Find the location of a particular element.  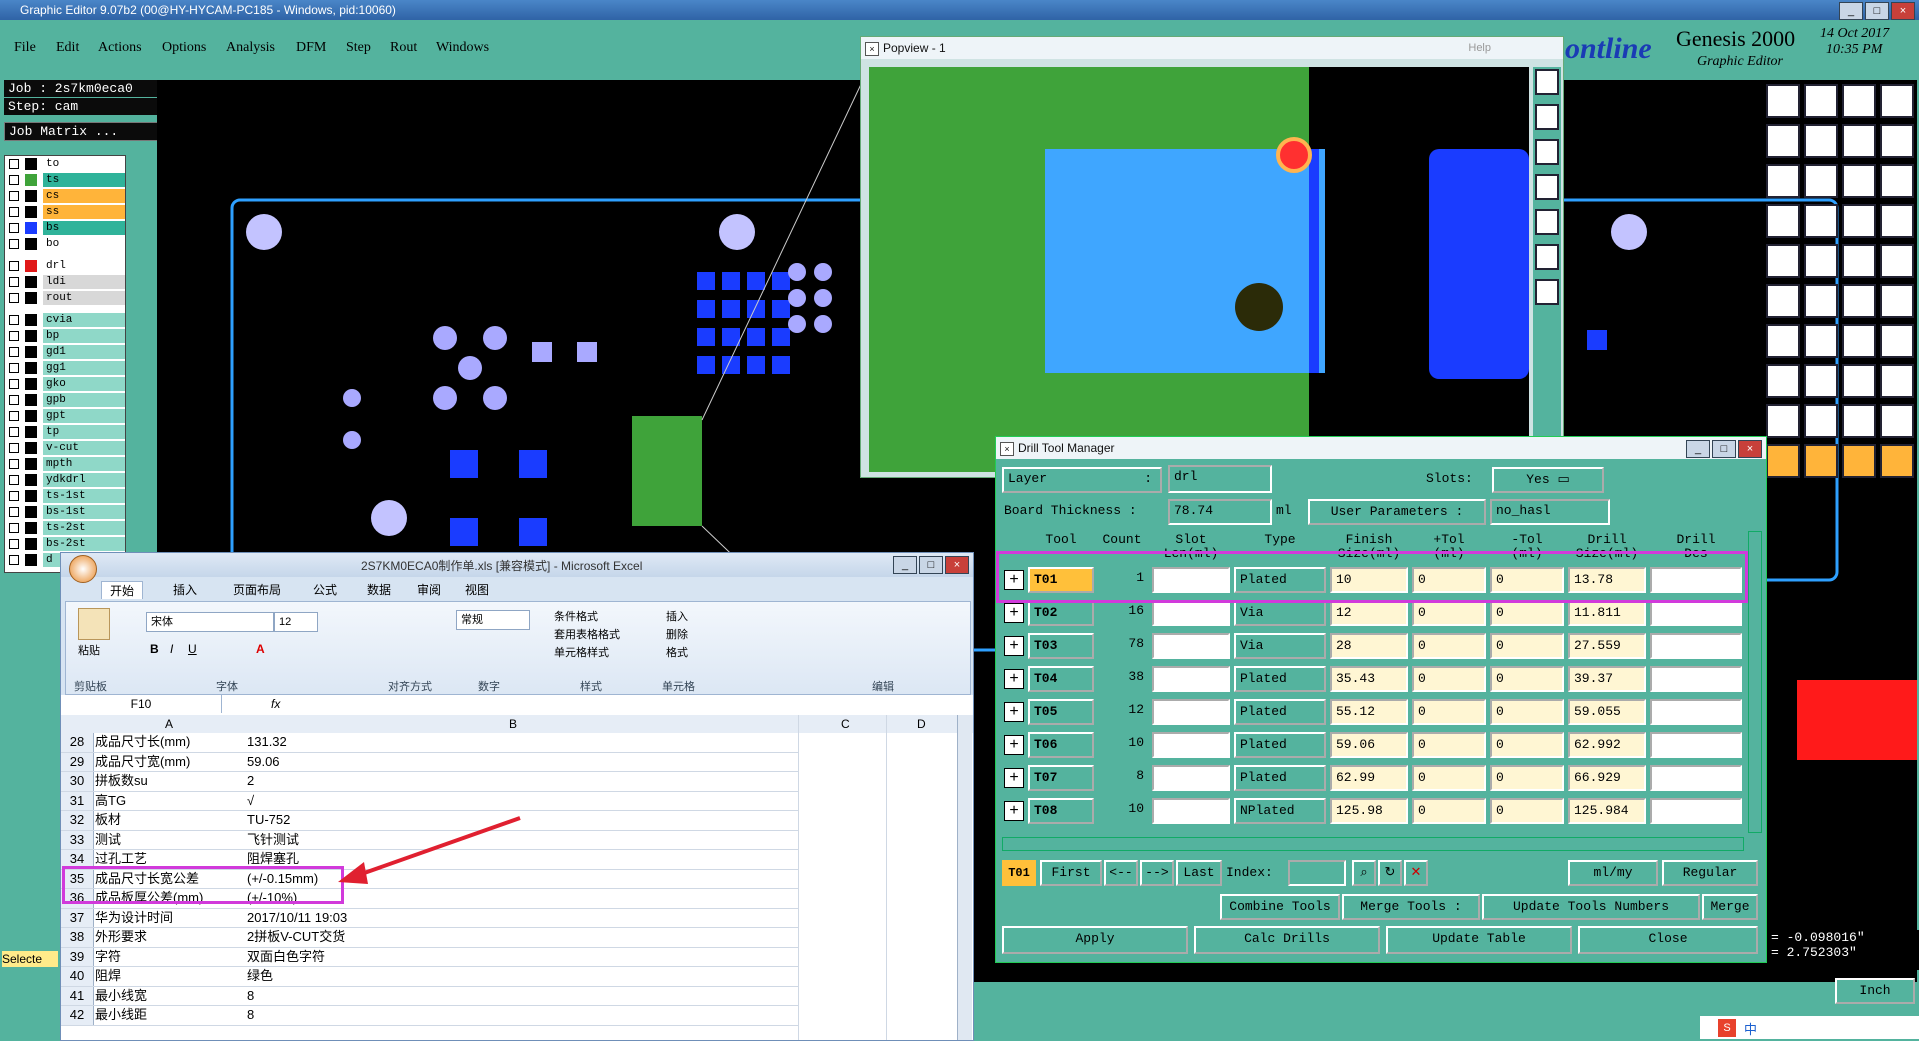

row-number: 31 is located at coordinates (77, 801).